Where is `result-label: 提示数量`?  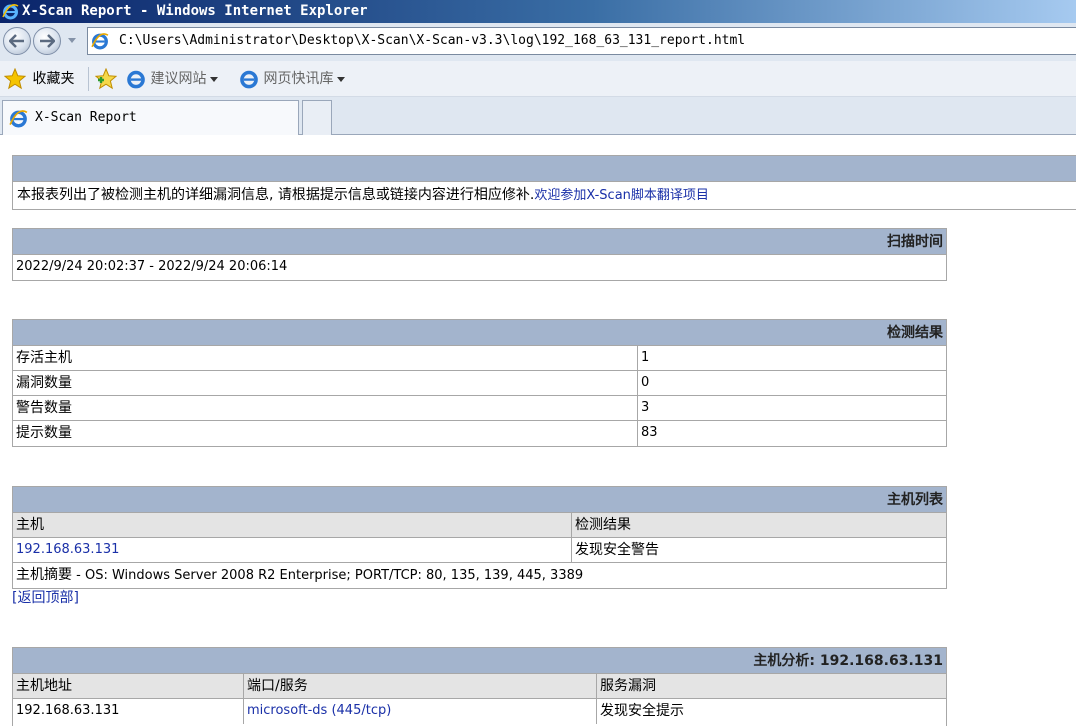 result-label: 提示数量 is located at coordinates (44, 433).